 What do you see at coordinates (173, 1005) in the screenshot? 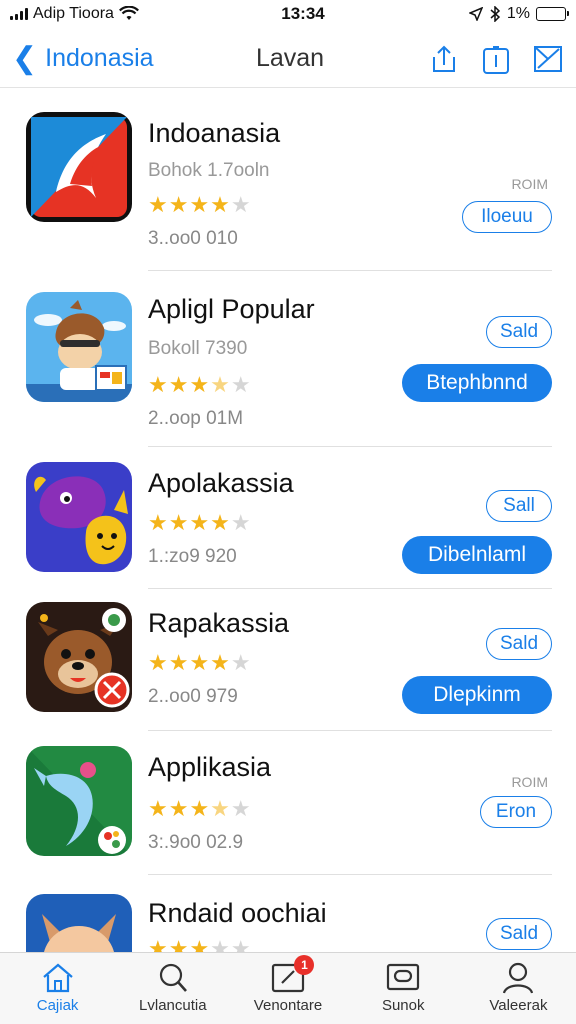
I see `tab-label: Lvlancutia` at bounding box center [173, 1005].